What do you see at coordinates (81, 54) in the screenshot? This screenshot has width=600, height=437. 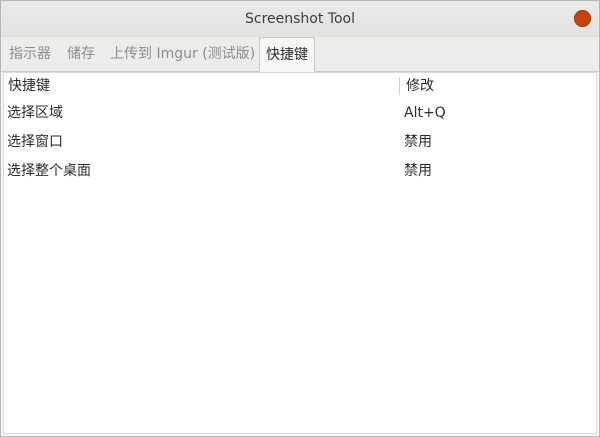 I see `tab-storage: 储存` at bounding box center [81, 54].